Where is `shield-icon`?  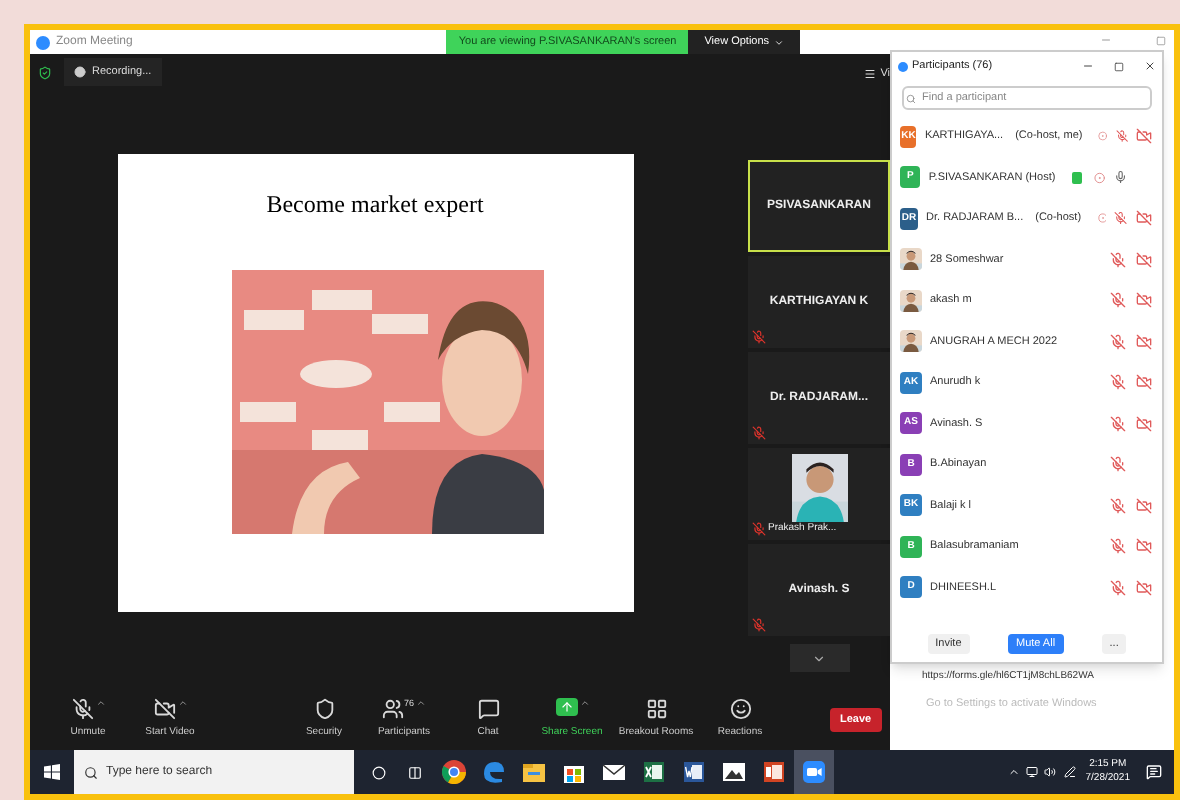
shield-icon is located at coordinates (324, 709).